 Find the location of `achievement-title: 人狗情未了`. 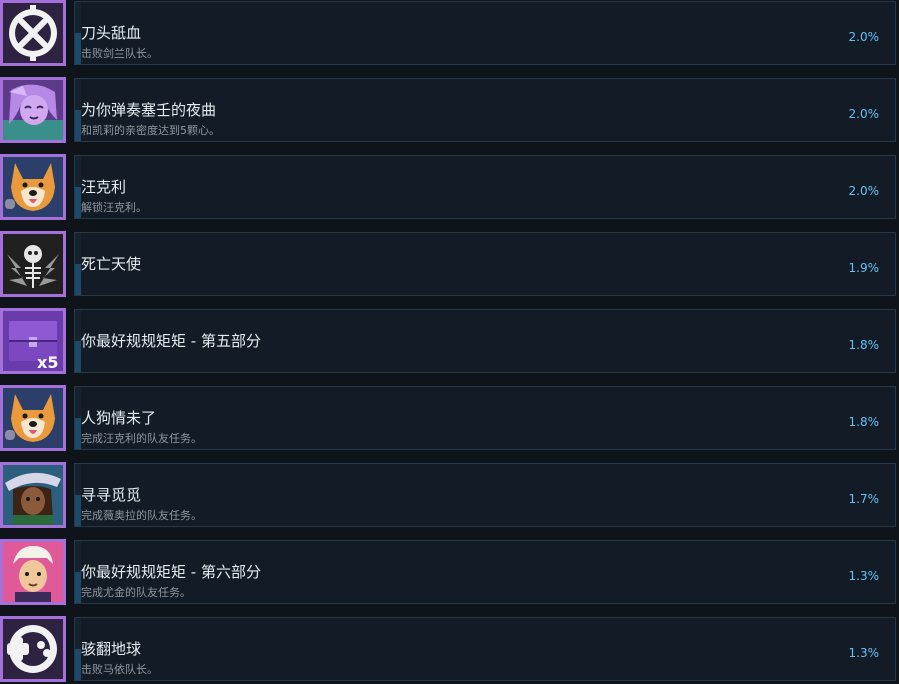

achievement-title: 人狗情未了 is located at coordinates (119, 418).